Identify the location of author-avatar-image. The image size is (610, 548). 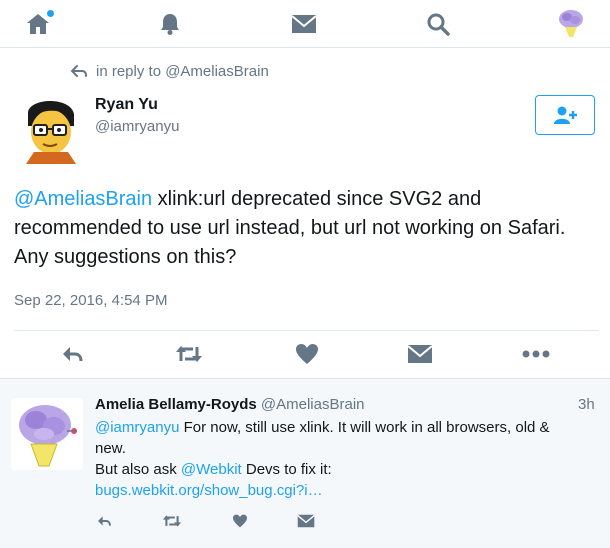
(50, 128).